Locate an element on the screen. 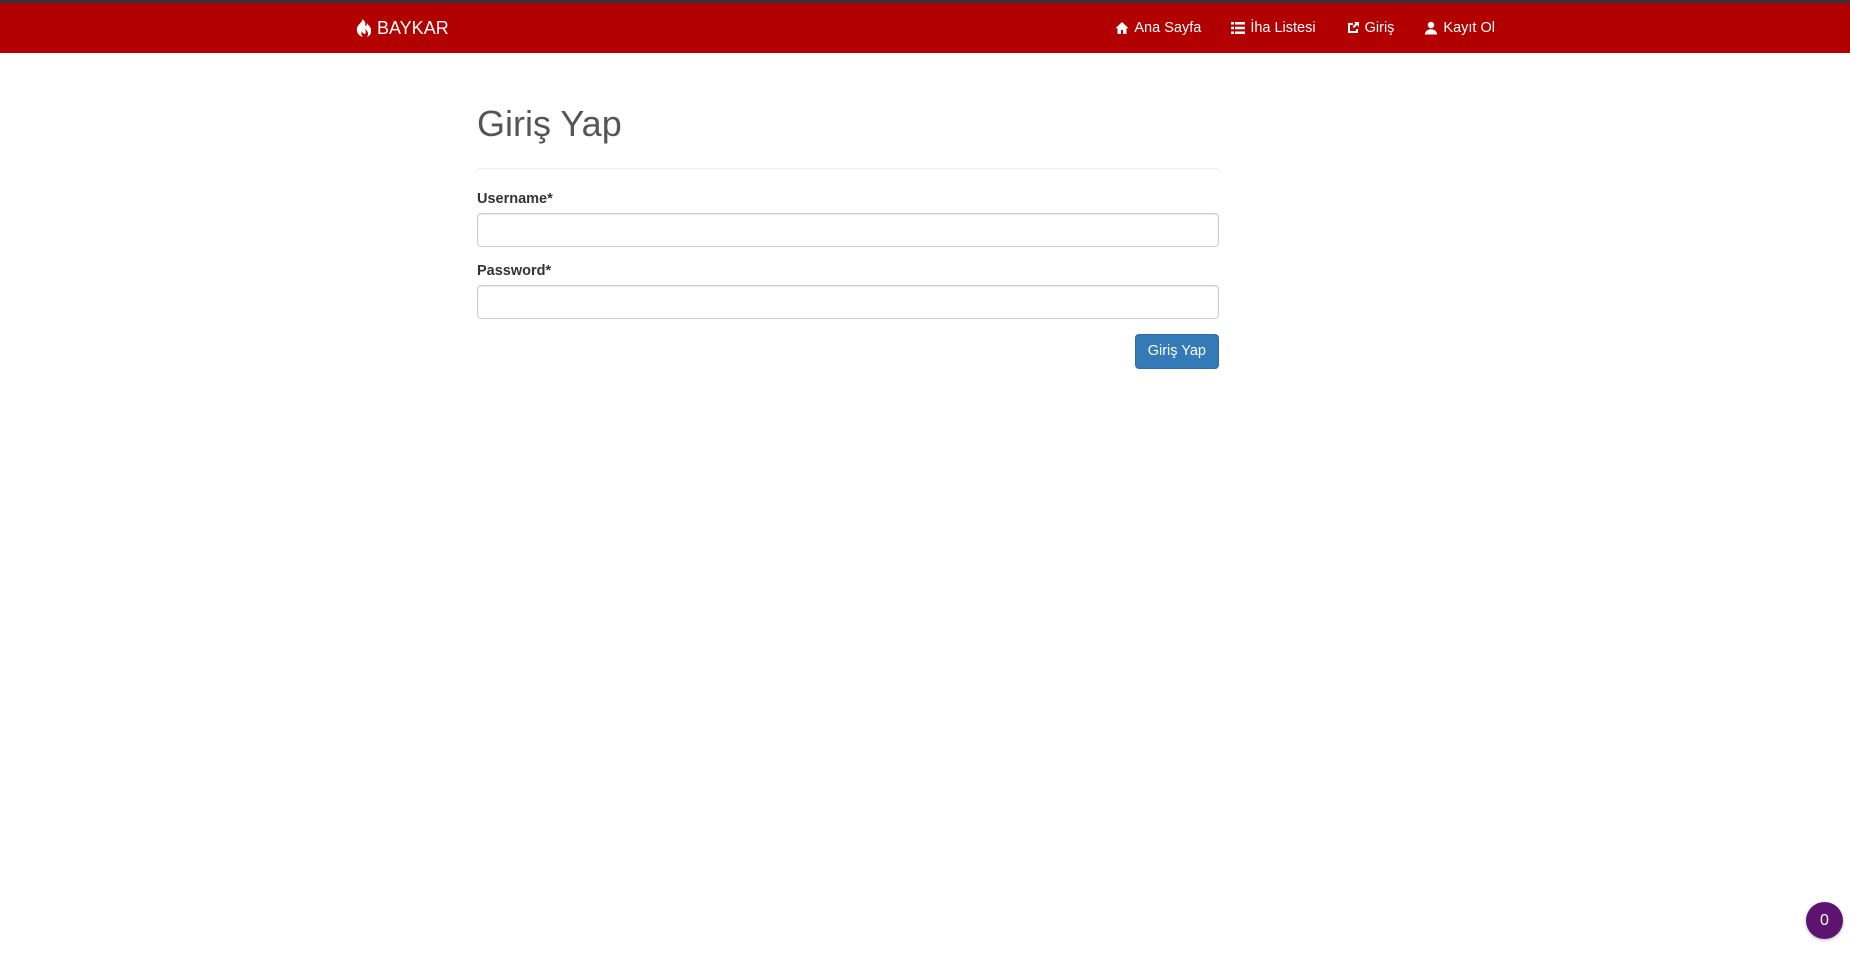 Image resolution: width=1850 pixels, height=970 pixels. username-label: Username* is located at coordinates (515, 198).